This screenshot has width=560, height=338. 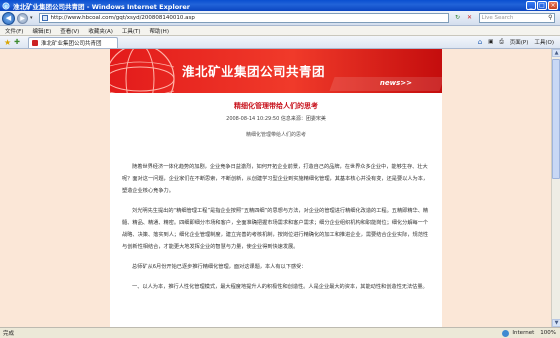 I want to click on svg-text: e, so click(x=6, y=7).